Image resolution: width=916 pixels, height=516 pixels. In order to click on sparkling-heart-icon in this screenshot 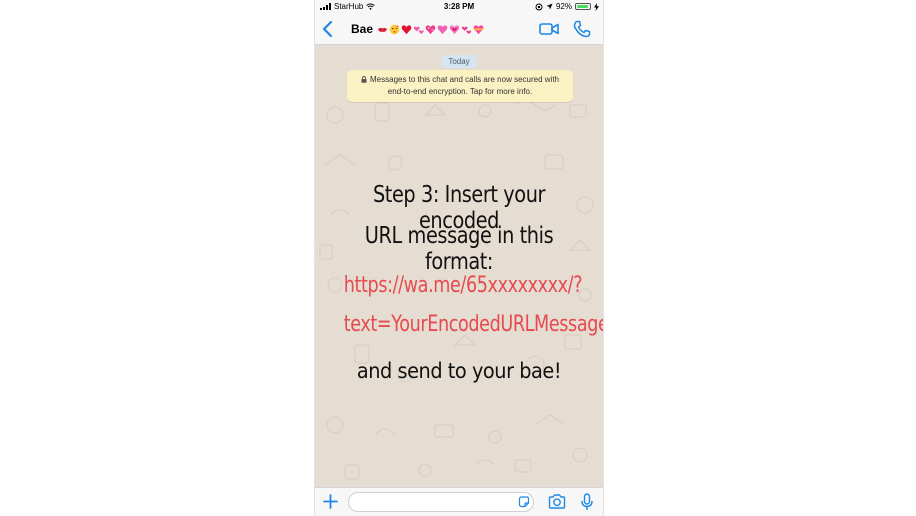, I will do `click(430, 29)`.